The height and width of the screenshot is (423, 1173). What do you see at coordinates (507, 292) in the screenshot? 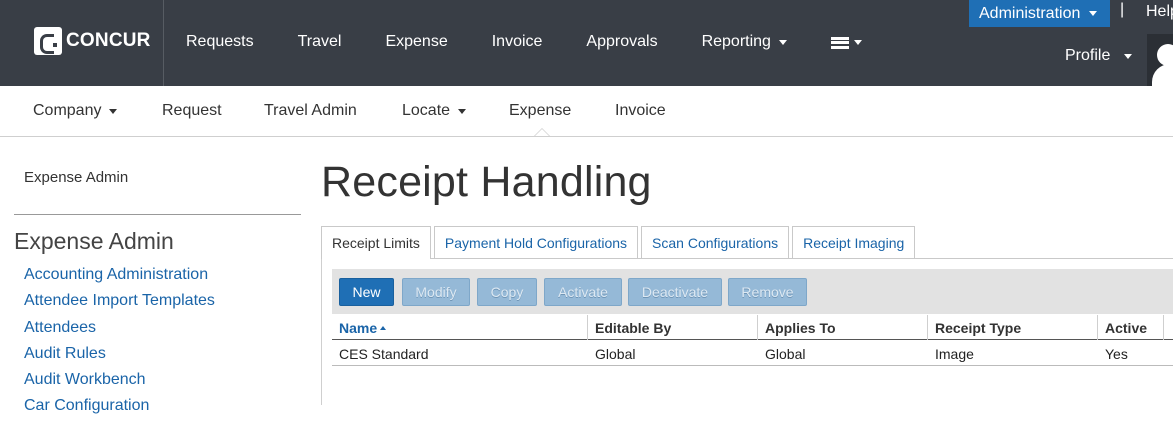
I see `copy-button: Copy` at bounding box center [507, 292].